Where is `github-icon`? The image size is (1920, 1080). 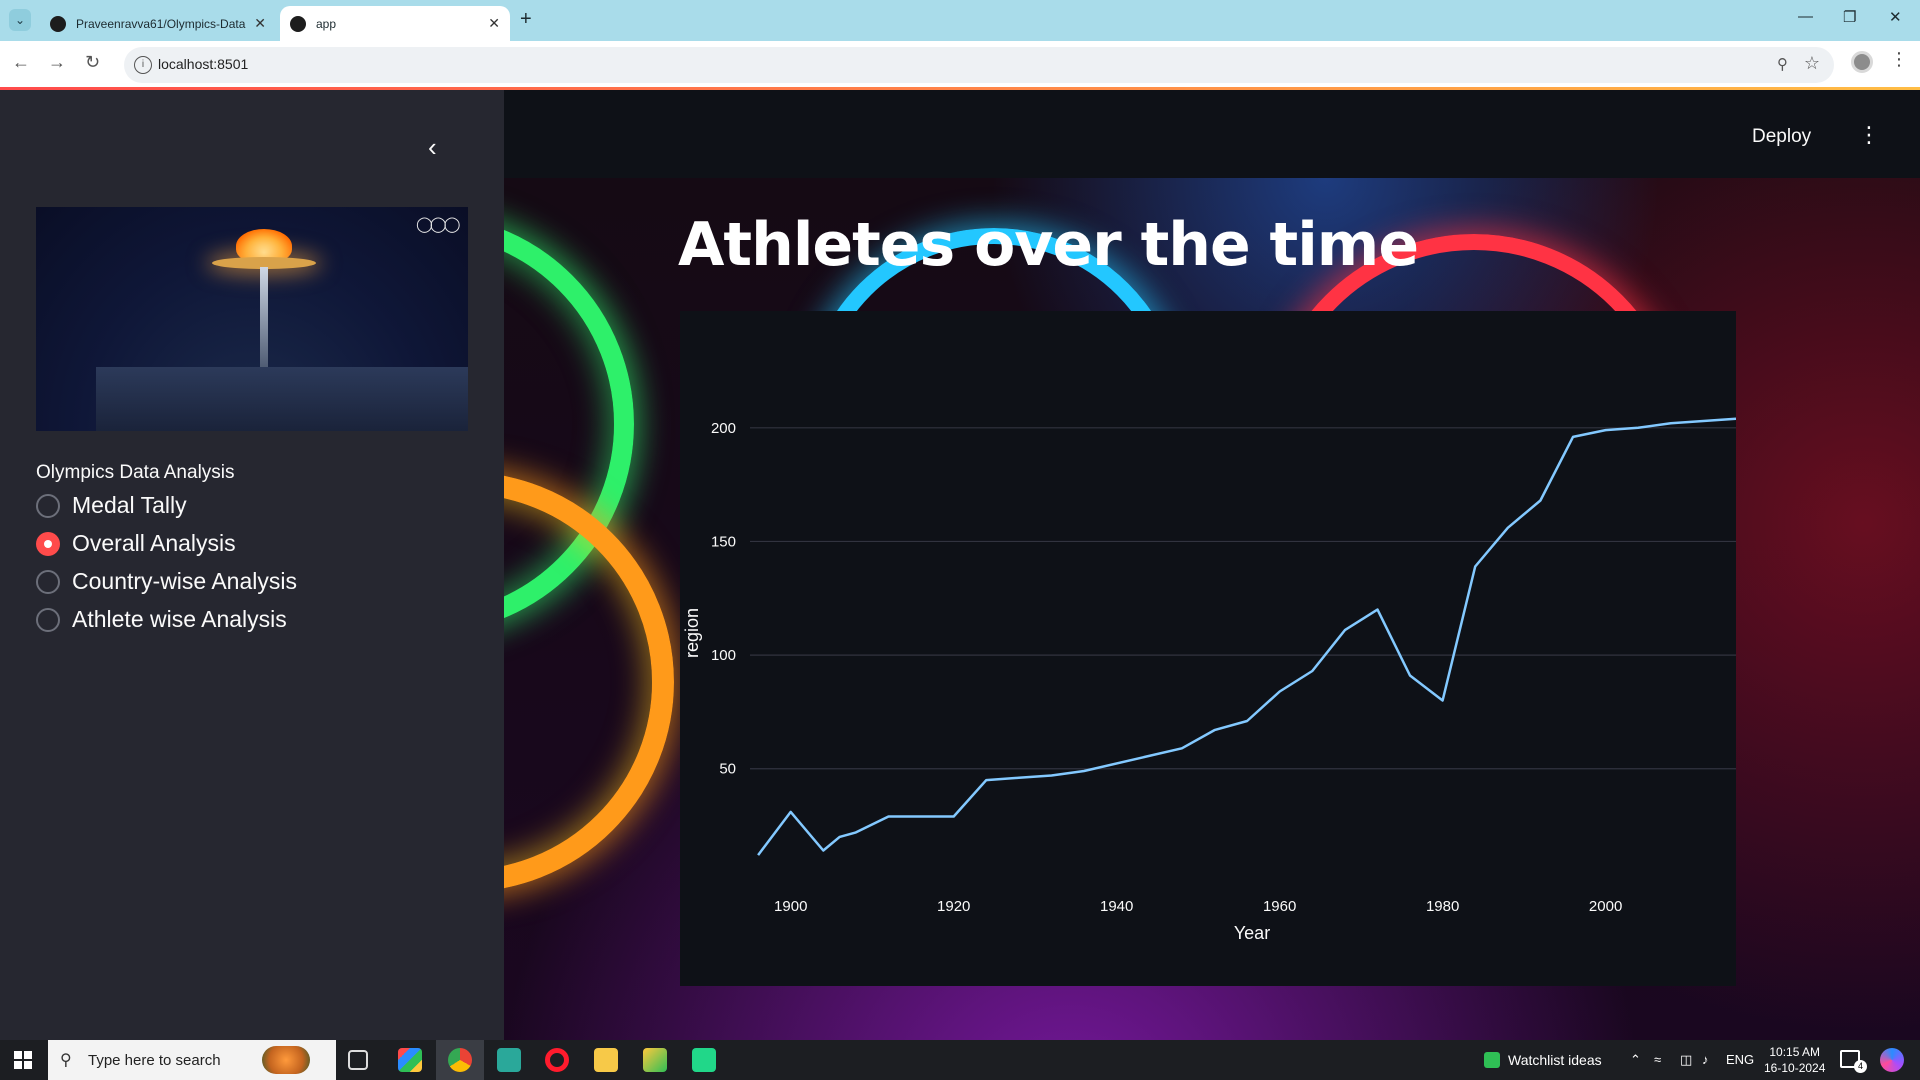
github-icon is located at coordinates (58, 23).